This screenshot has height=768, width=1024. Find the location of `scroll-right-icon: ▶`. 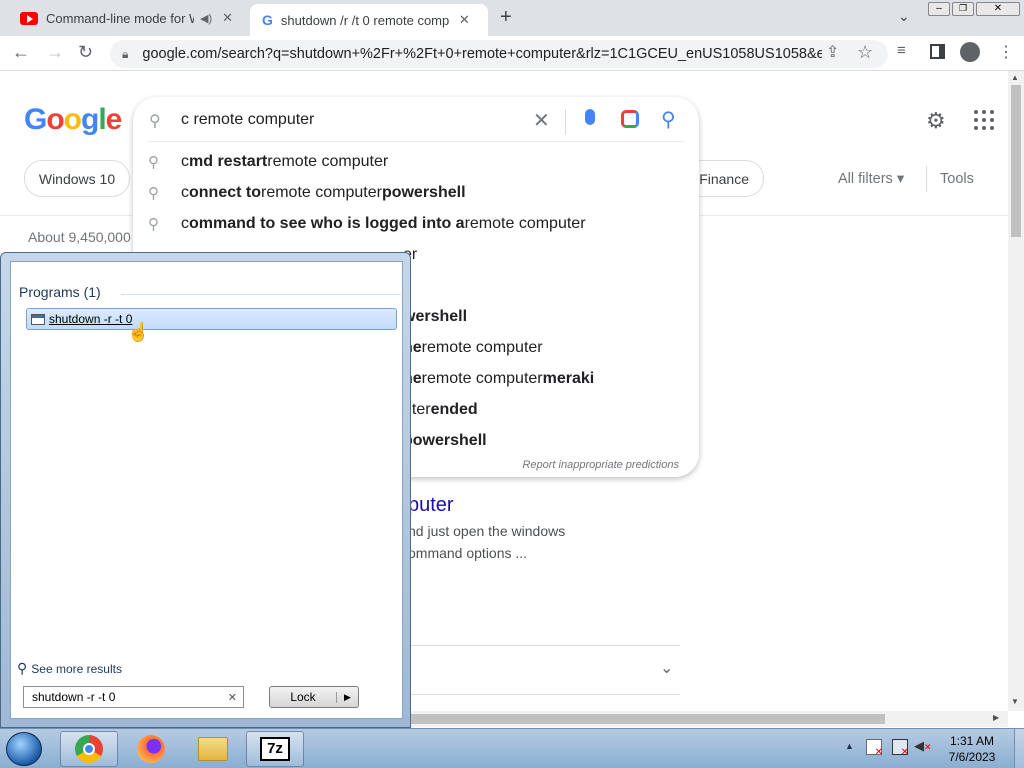

scroll-right-icon: ▶ is located at coordinates (996, 717).